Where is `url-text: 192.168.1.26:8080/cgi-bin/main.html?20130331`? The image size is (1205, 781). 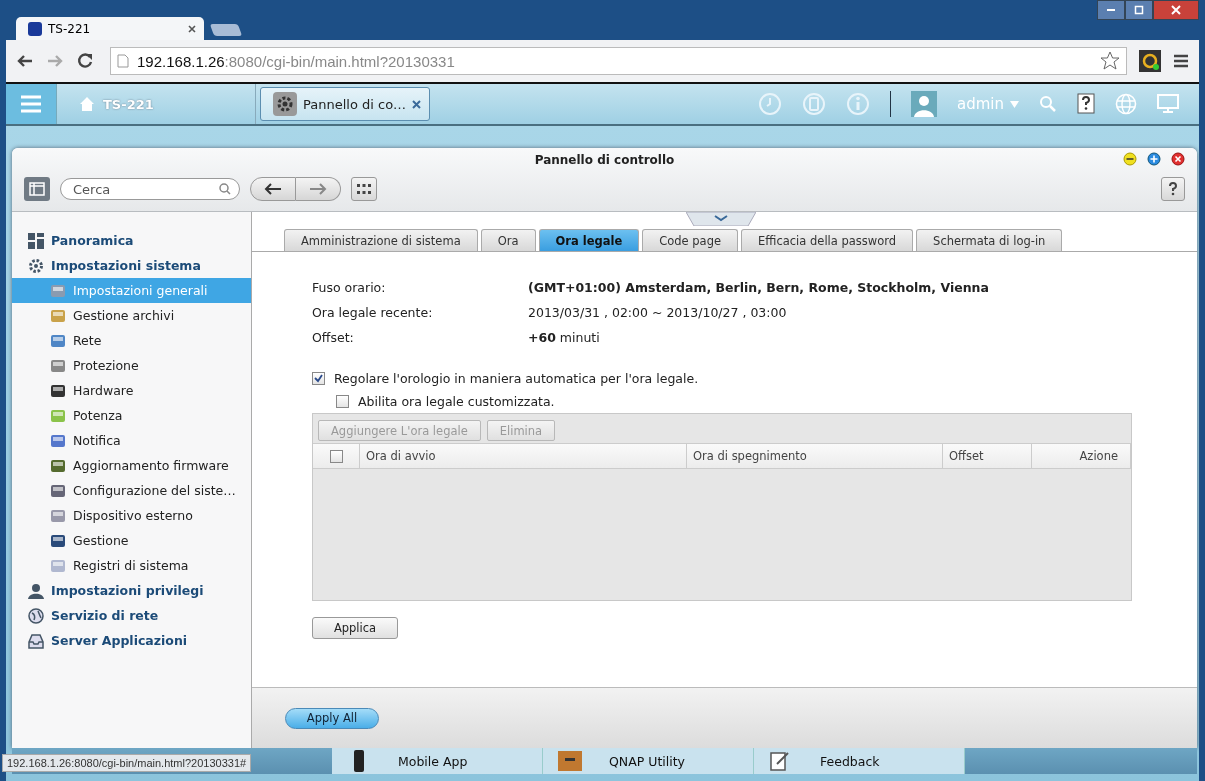 url-text: 192.168.1.26:8080/cgi-bin/main.html?20130331 is located at coordinates (296, 61).